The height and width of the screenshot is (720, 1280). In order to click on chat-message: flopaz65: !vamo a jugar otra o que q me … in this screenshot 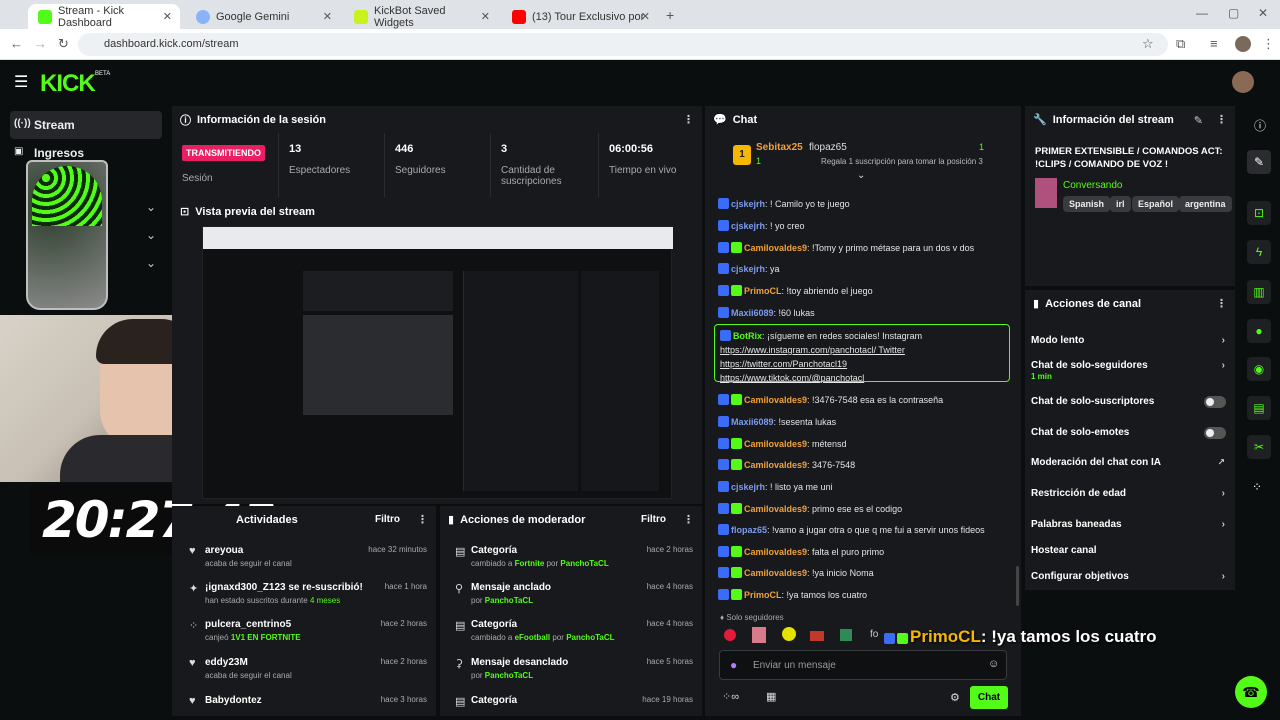, I will do `click(851, 529)`.